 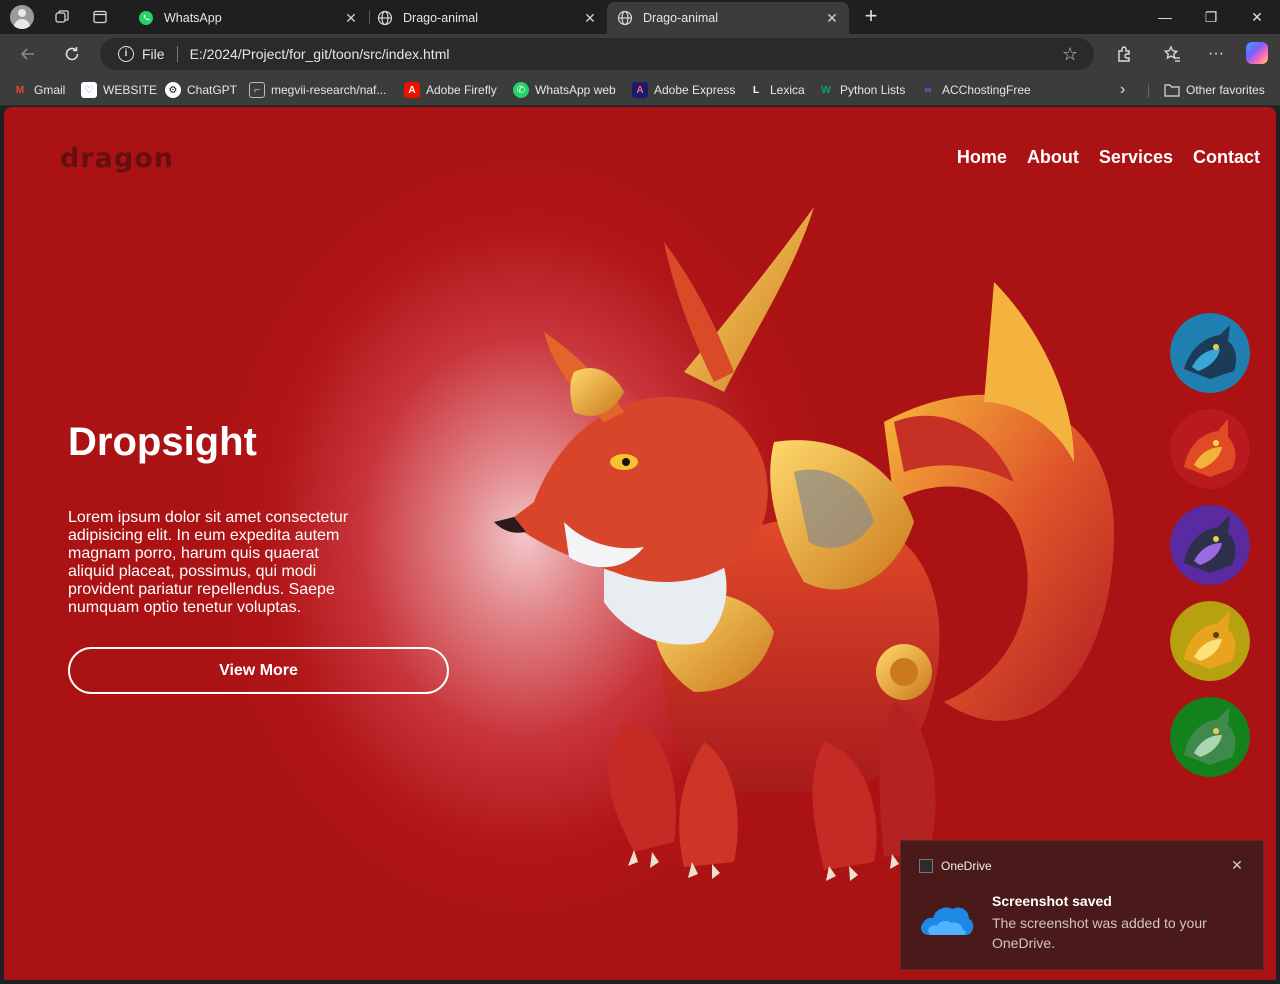 What do you see at coordinates (1053, 157) in the screenshot?
I see `nav-about: About` at bounding box center [1053, 157].